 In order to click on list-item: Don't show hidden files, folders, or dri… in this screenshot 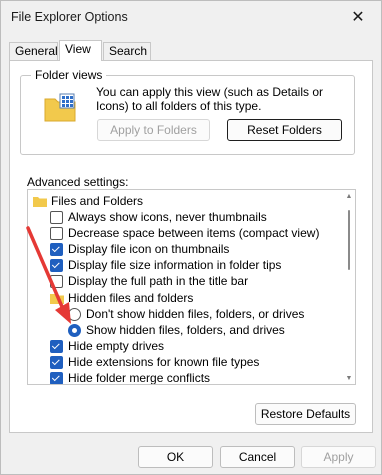, I will do `click(186, 314)`.